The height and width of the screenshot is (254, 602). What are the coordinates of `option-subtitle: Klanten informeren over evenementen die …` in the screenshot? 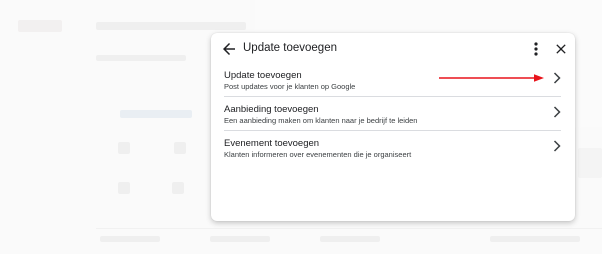 It's located at (318, 154).